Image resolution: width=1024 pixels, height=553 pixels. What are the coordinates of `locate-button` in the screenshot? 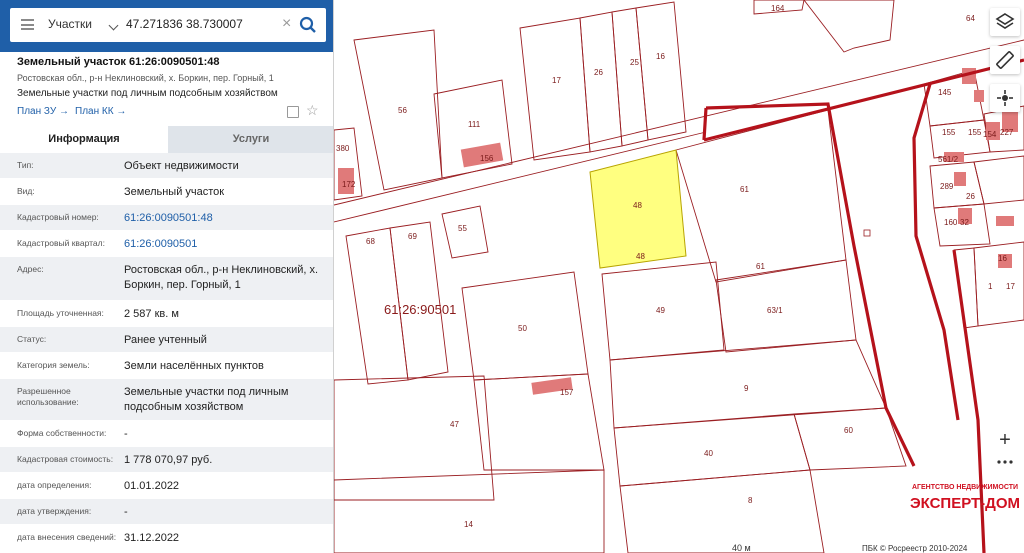 It's located at (1005, 98).